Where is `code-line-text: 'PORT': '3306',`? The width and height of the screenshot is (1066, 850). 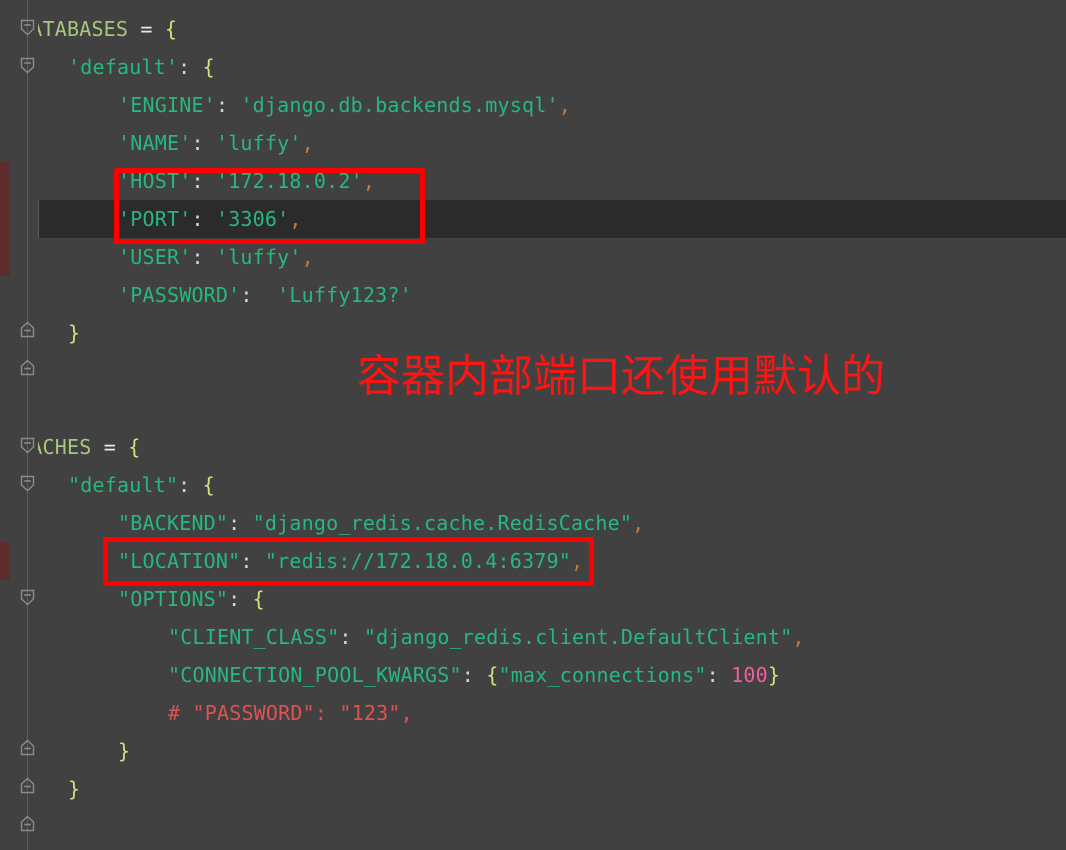 code-line-text: 'PORT': '3306', is located at coordinates (151, 219).